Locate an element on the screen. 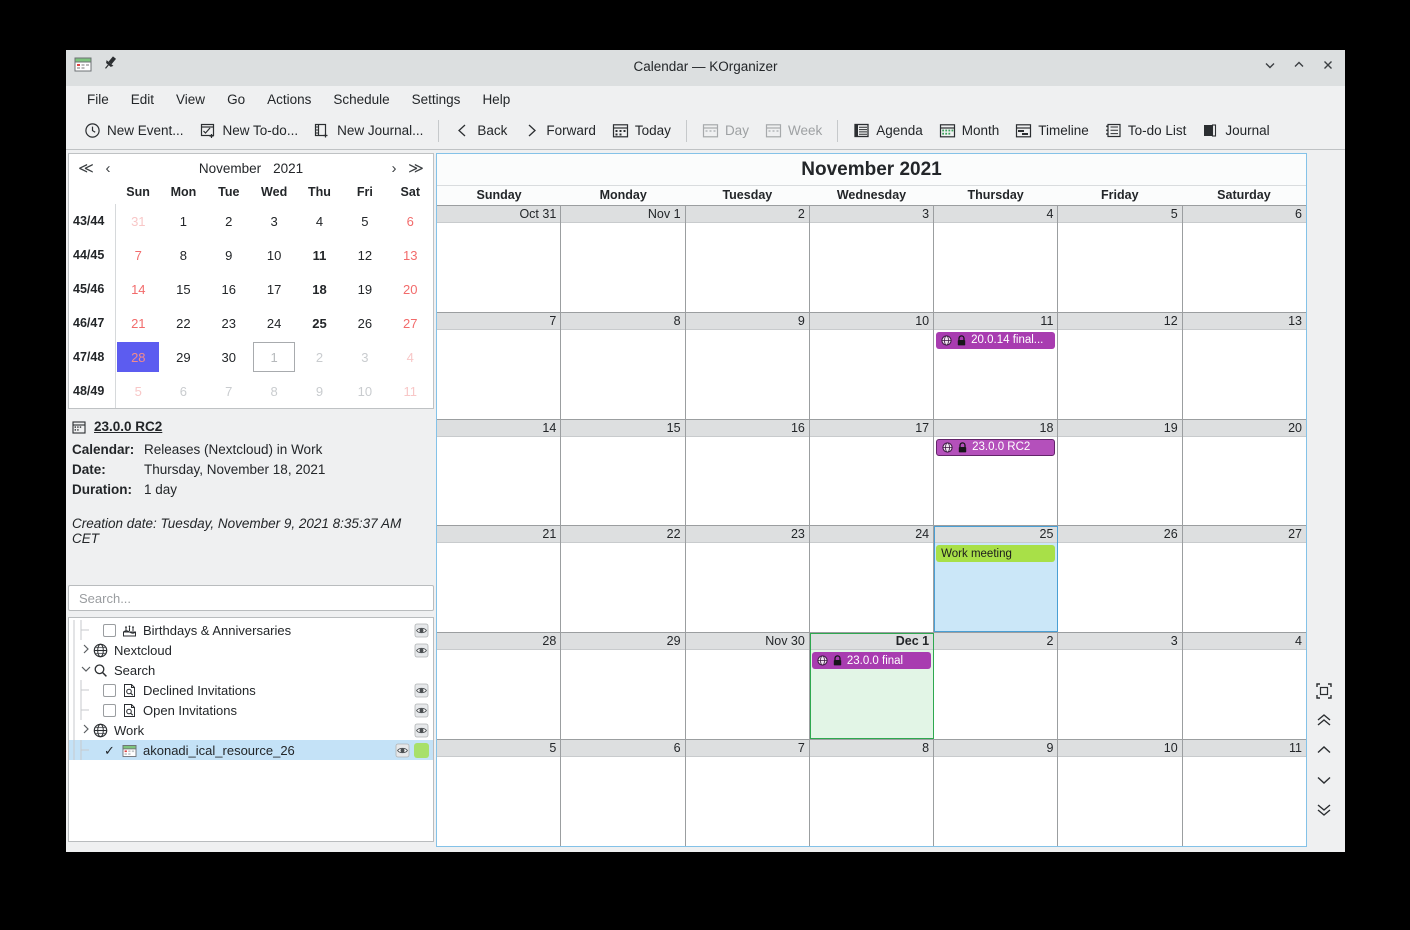  mini-calendar-day: 29 is located at coordinates (183, 357).